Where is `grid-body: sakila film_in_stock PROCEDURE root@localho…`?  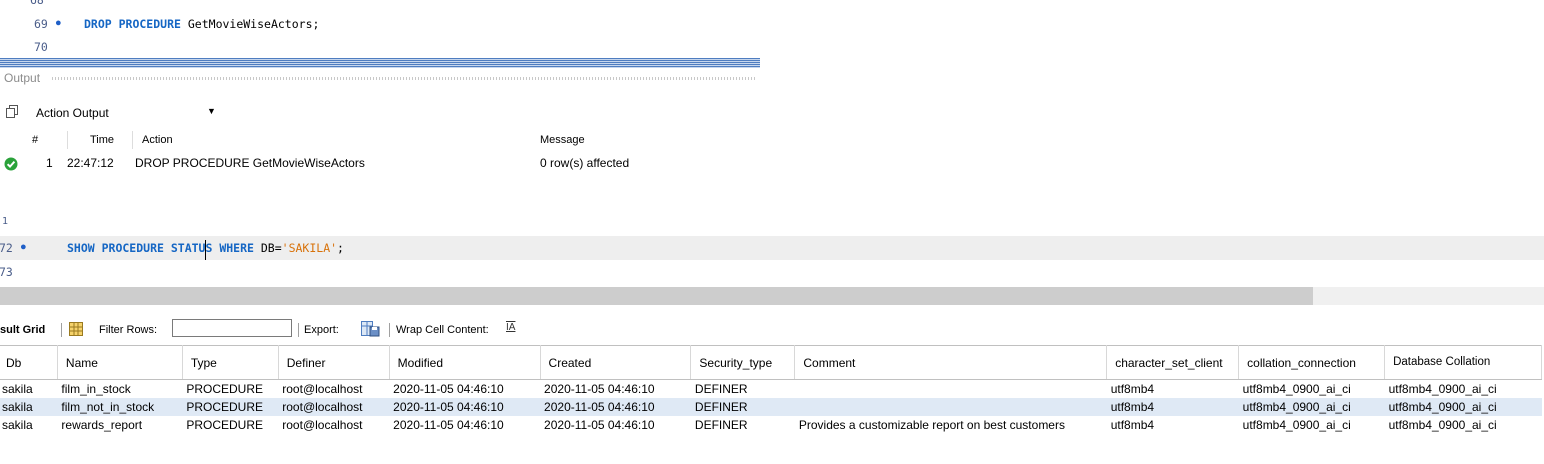
grid-body: sakila film_in_stock PROCEDURE root@localho… is located at coordinates (771, 407).